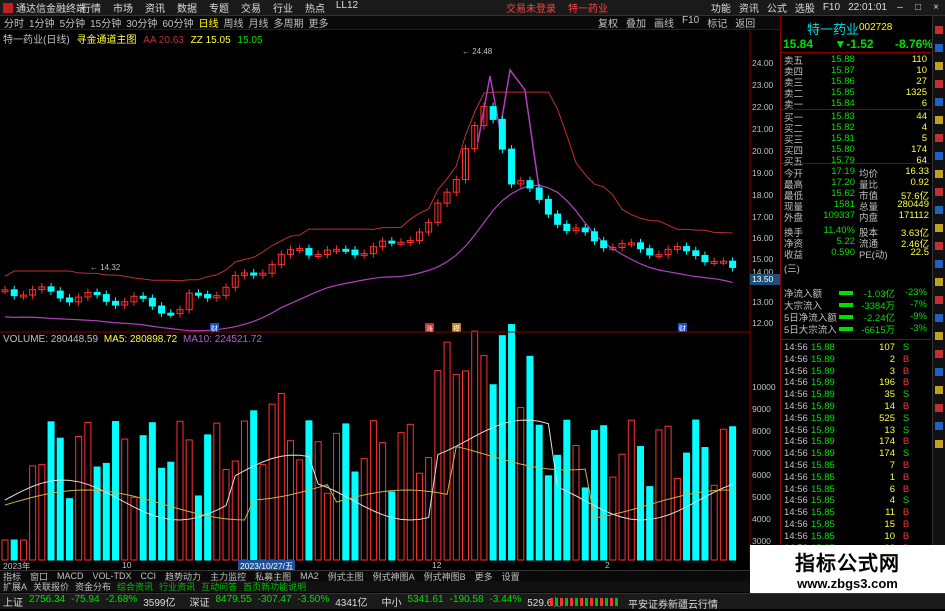 The height and width of the screenshot is (611, 945). I want to click on period-tab: 5分钟, so click(73, 22).